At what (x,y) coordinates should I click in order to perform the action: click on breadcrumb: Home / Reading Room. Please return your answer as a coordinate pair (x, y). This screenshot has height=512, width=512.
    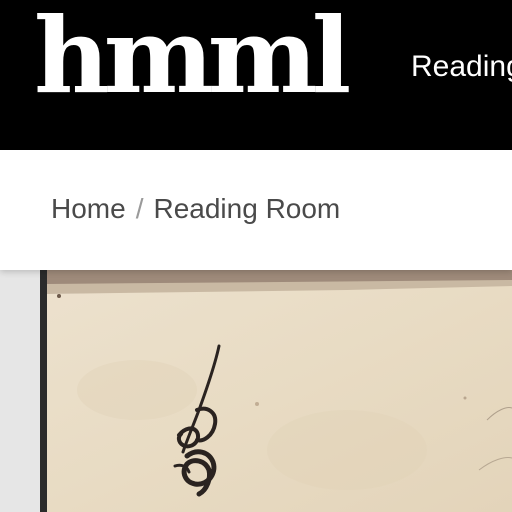
    Looking at the image, I should click on (195, 209).